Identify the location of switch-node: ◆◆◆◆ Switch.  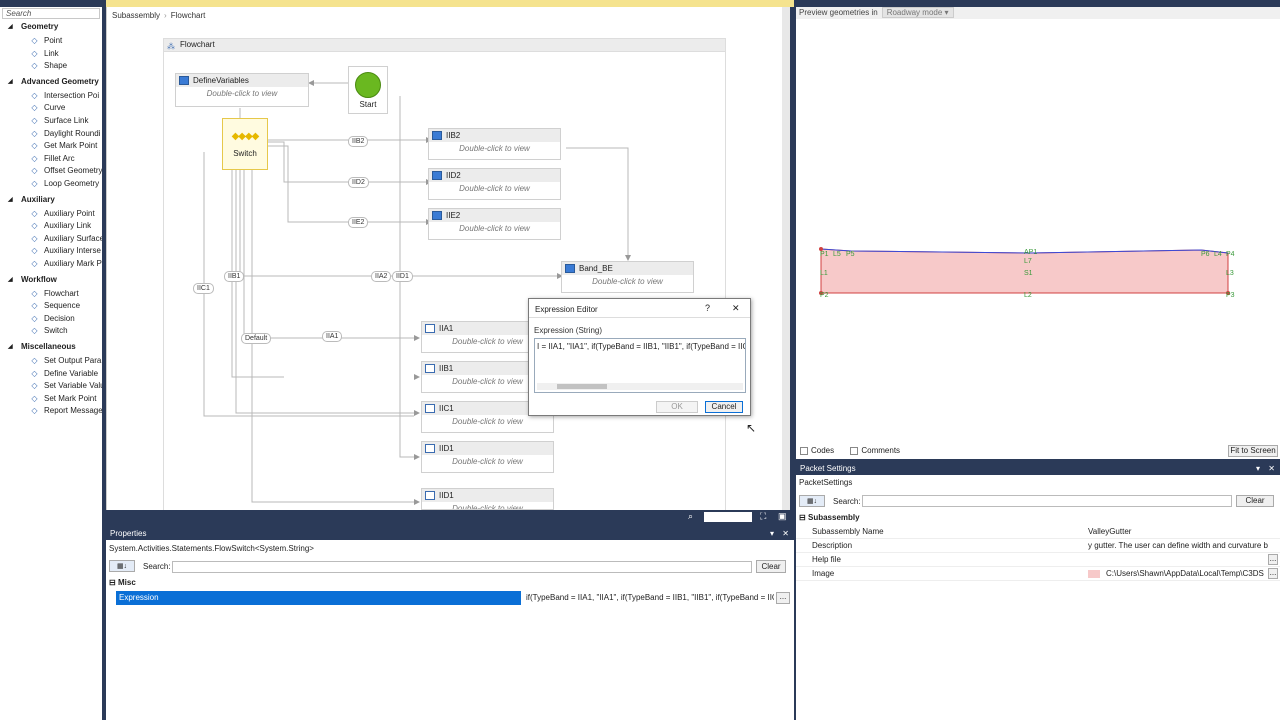
(245, 144).